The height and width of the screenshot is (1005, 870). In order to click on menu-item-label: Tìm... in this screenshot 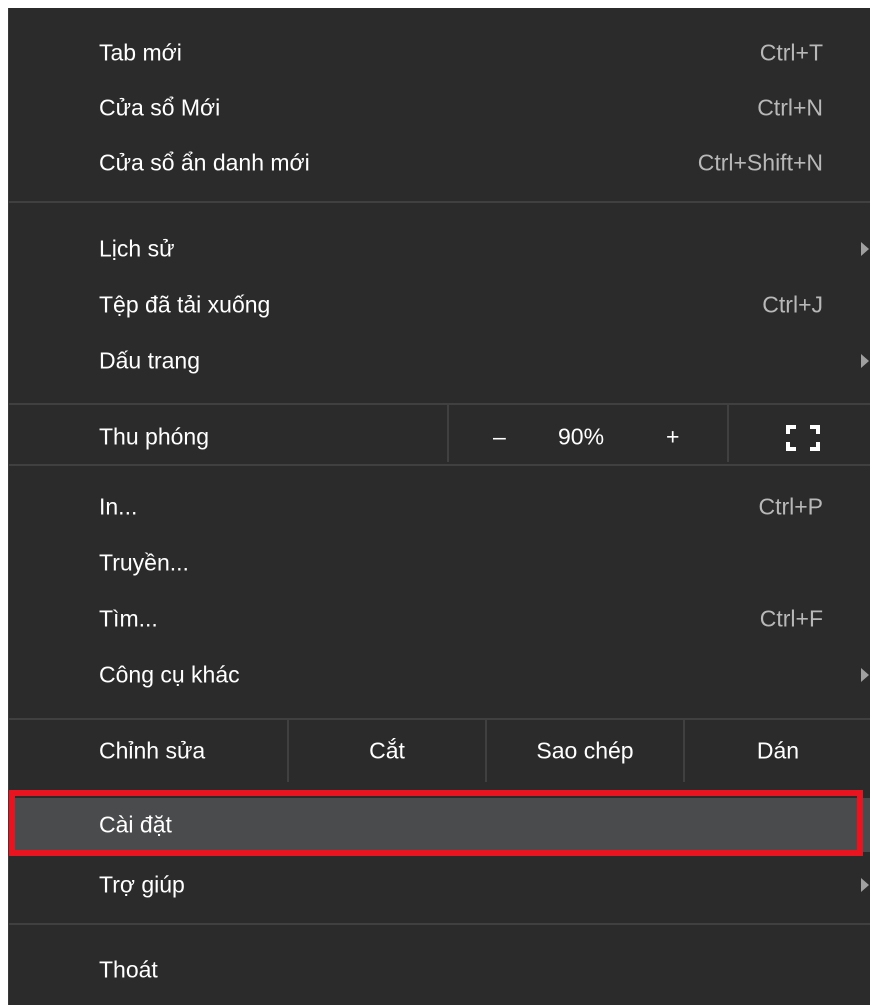, I will do `click(128, 618)`.